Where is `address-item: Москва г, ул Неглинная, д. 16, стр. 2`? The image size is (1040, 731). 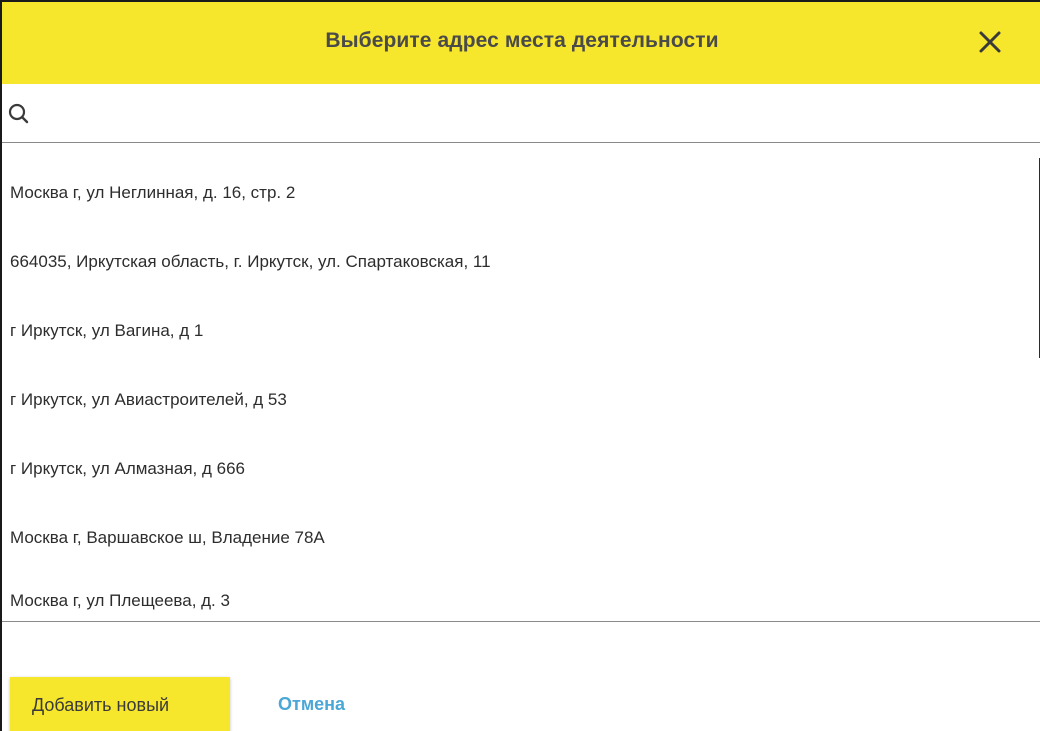 address-item: Москва г, ул Неглинная, д. 16, стр. 2 is located at coordinates (152, 193).